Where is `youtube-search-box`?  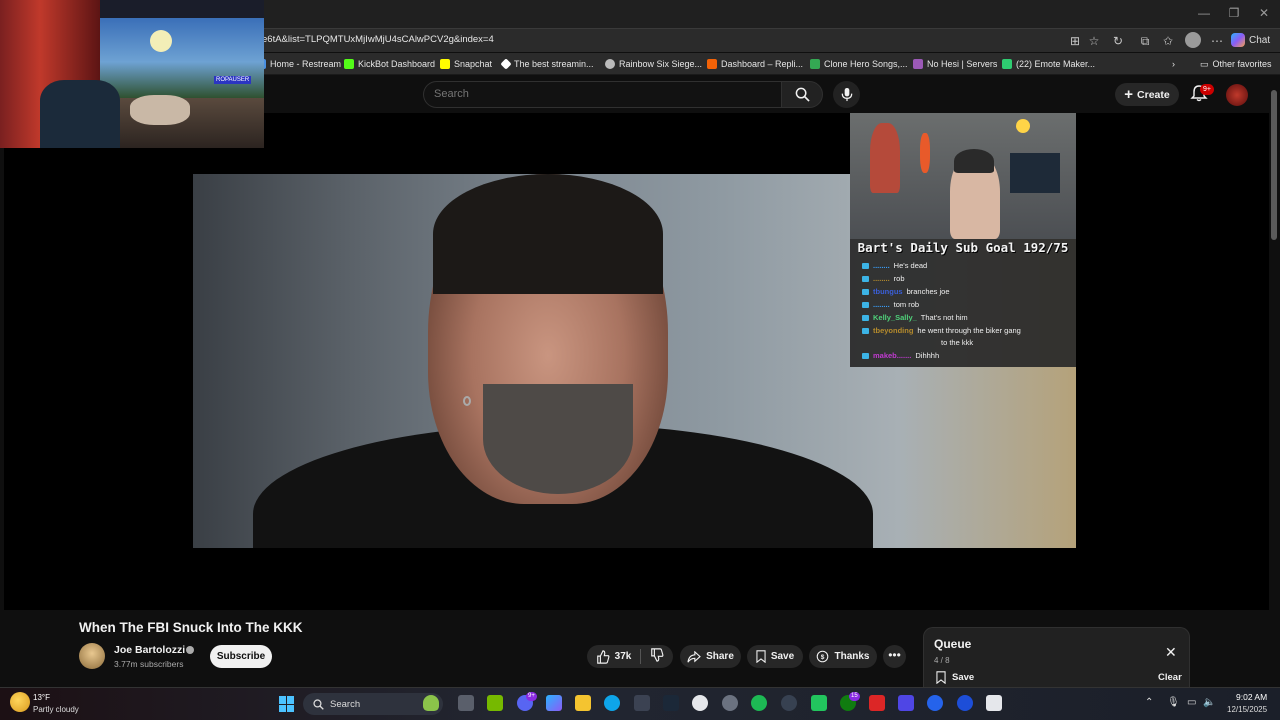
youtube-search-box is located at coordinates (602, 94).